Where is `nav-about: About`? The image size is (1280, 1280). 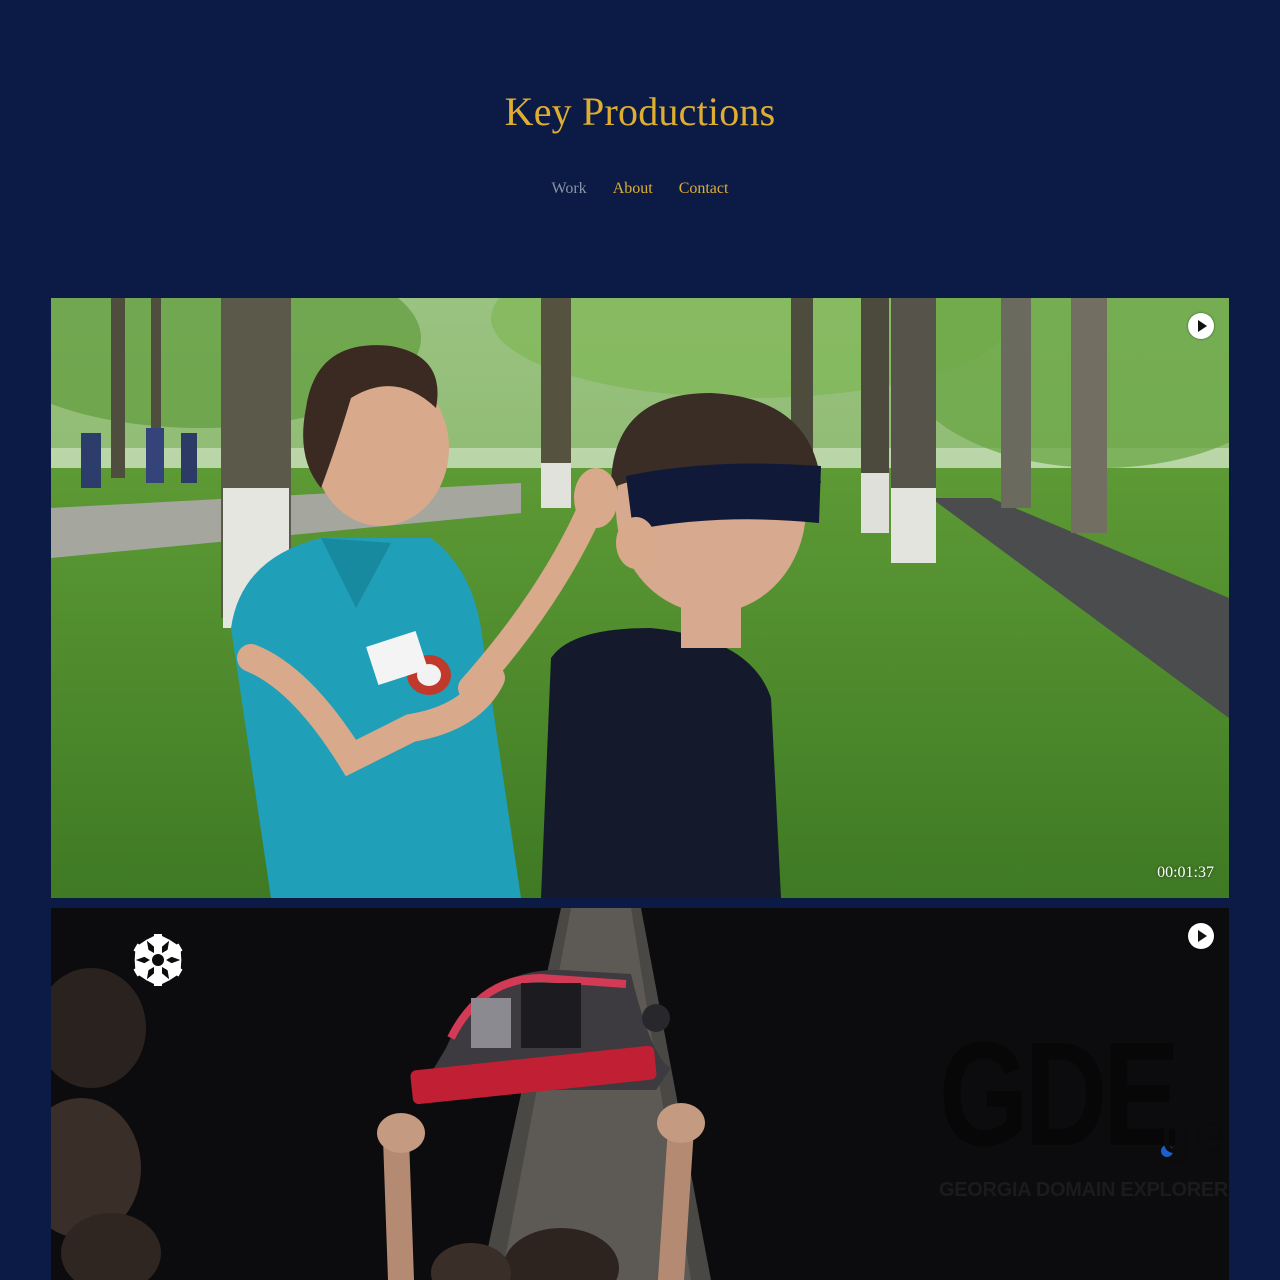
nav-about: About is located at coordinates (633, 189).